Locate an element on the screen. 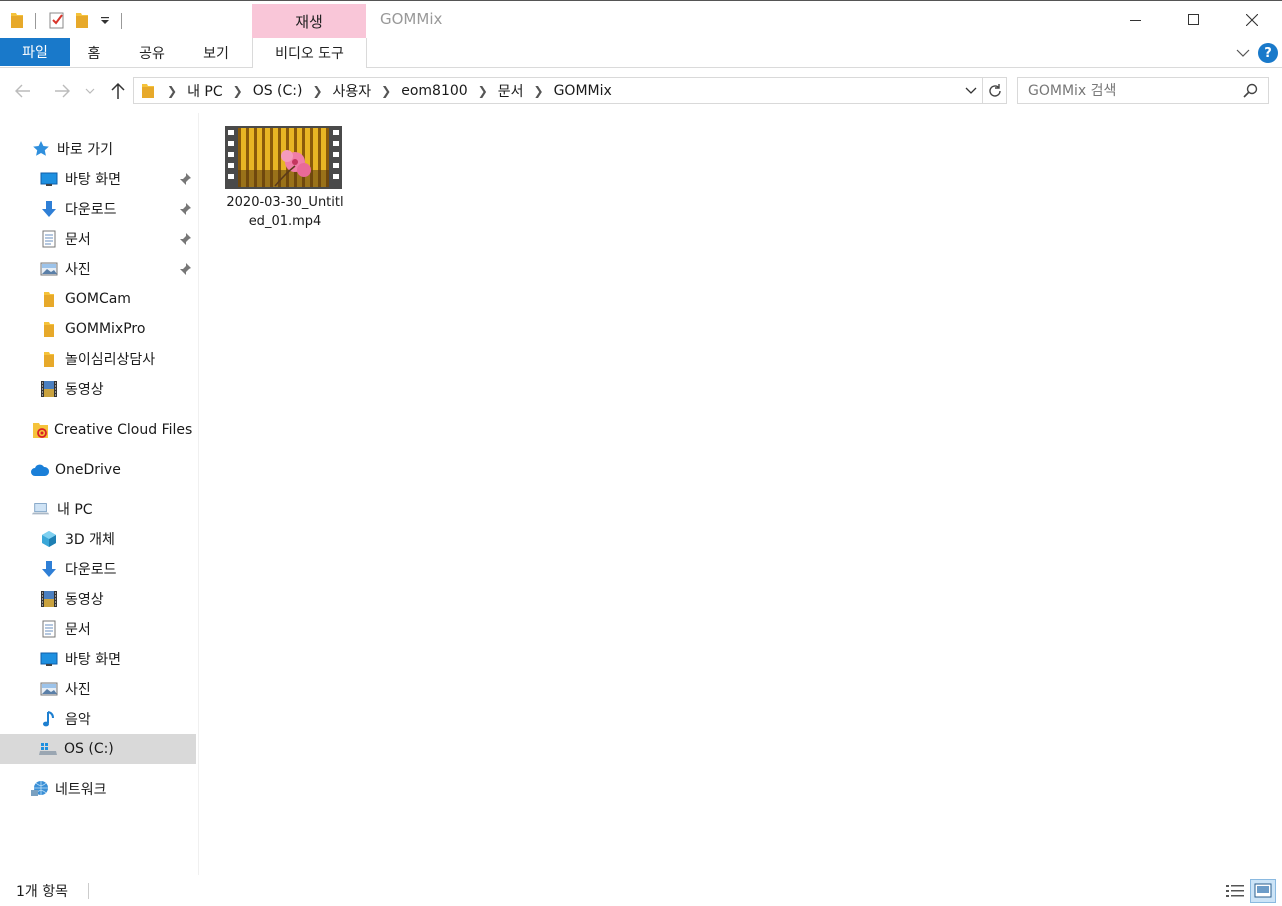 This screenshot has height=906, width=1282. separator is located at coordinates (35, 21).